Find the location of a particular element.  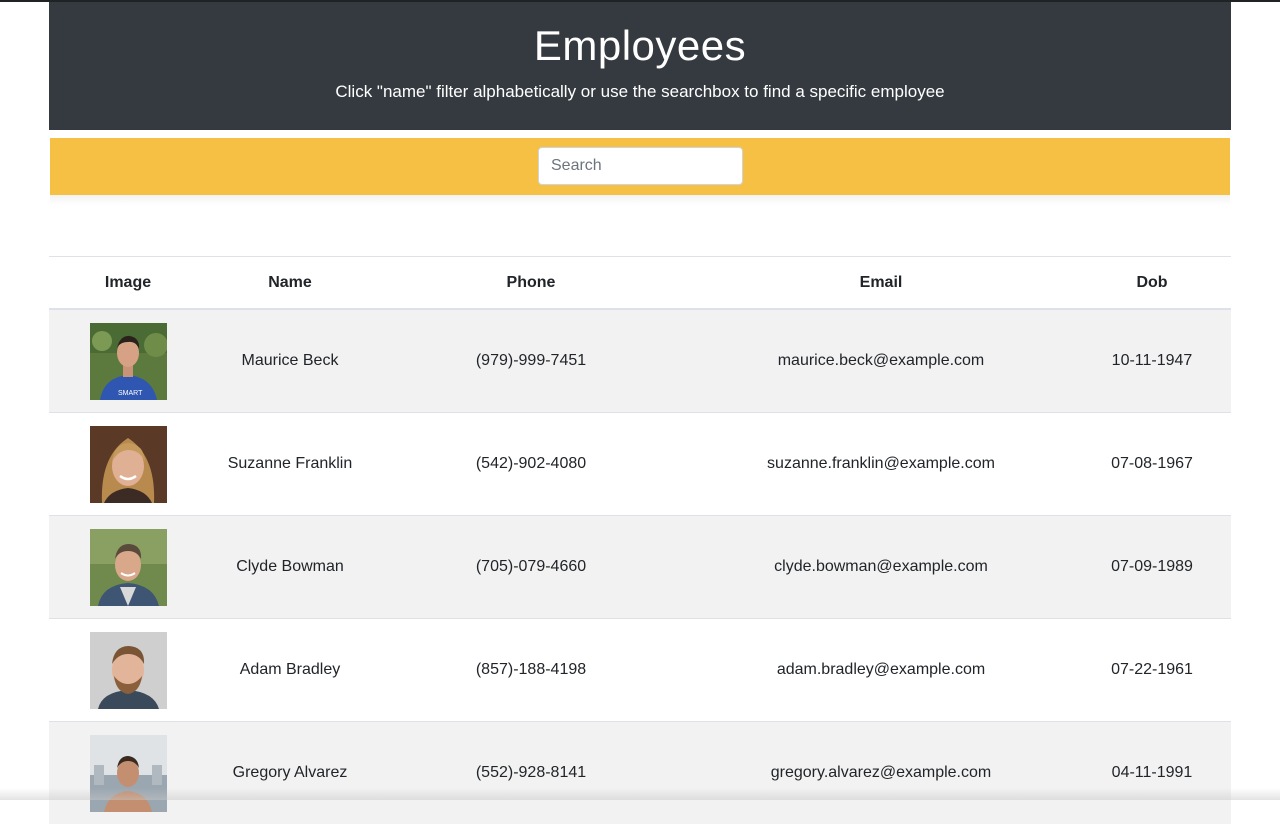

employee-dob: 10-11-1947 is located at coordinates (1152, 361).